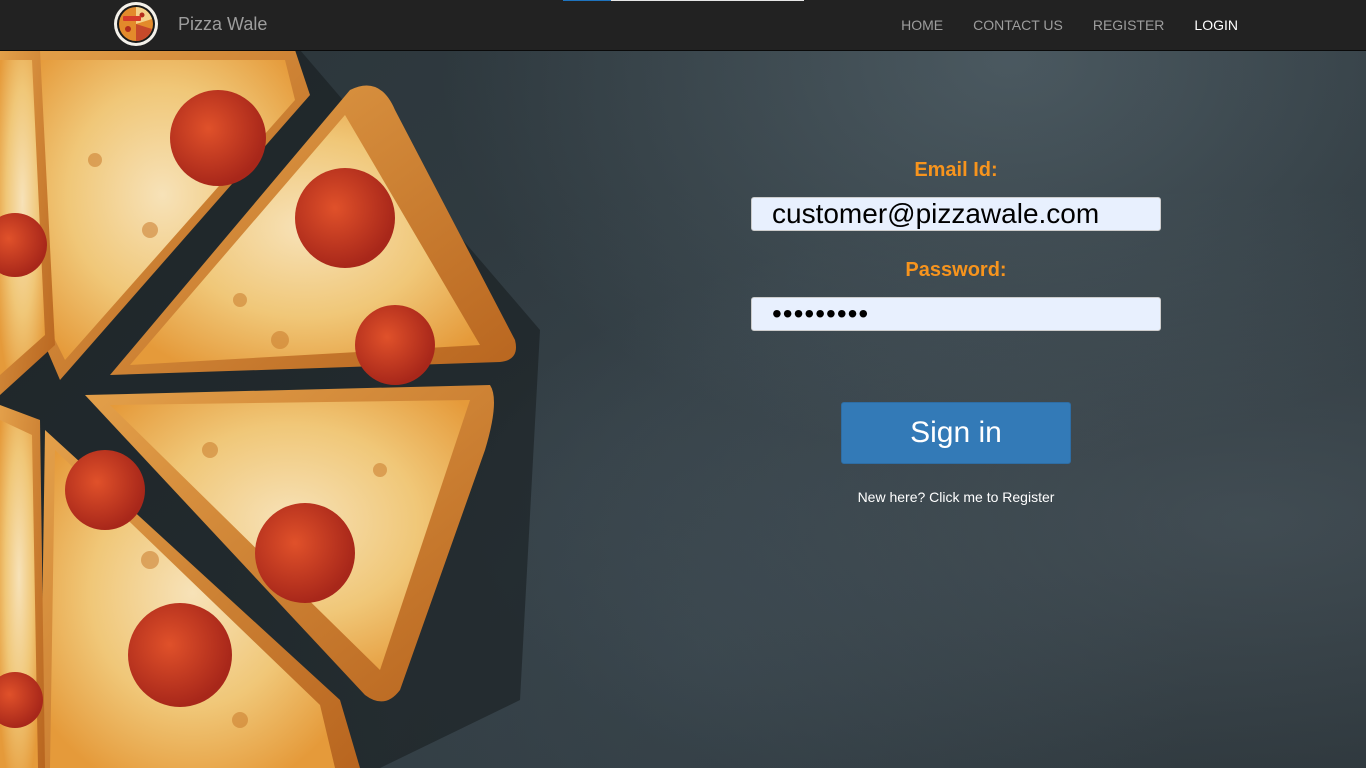 The width and height of the screenshot is (1366, 768). I want to click on pizza-logo-icon, so click(136, 24).